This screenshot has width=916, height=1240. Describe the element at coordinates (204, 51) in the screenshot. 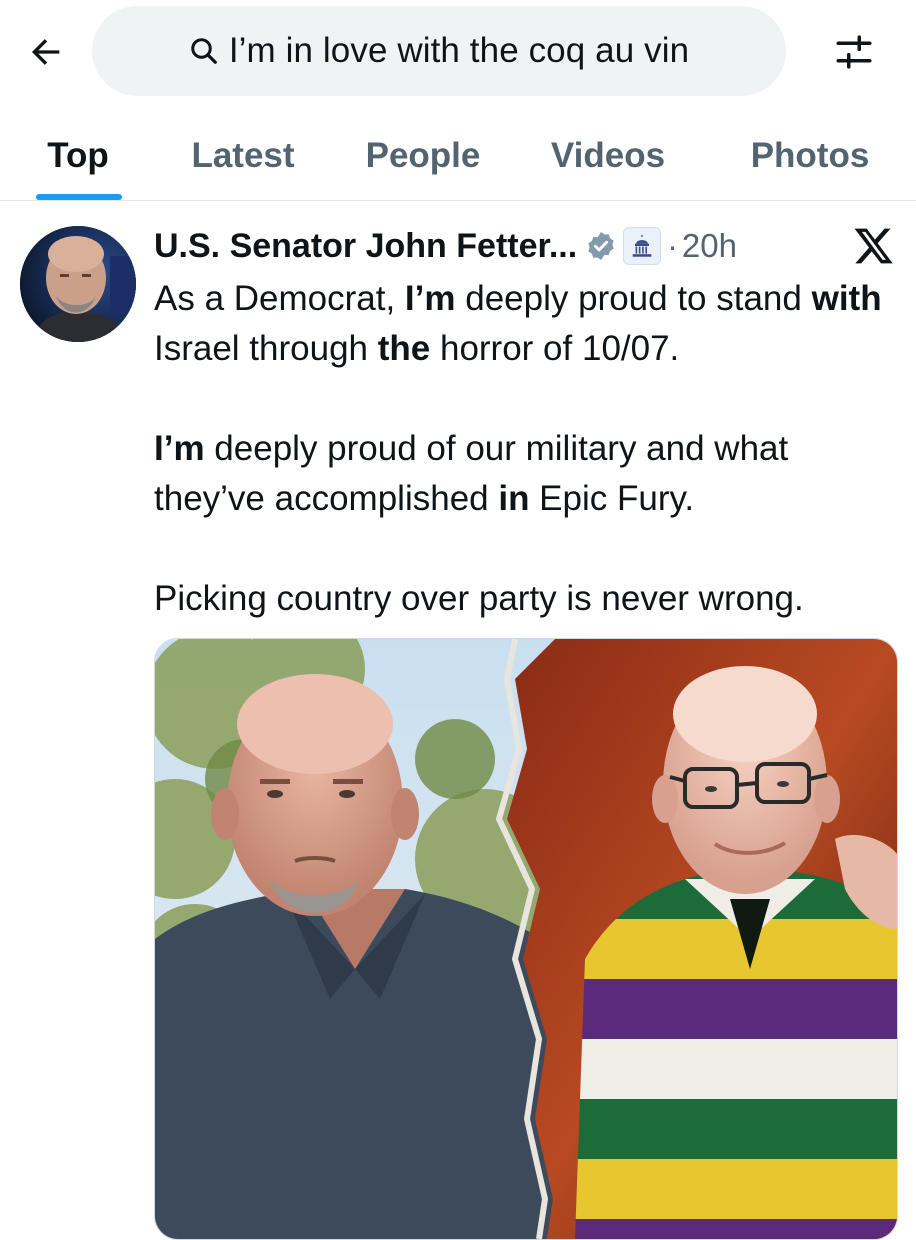

I see `search-icon` at that location.